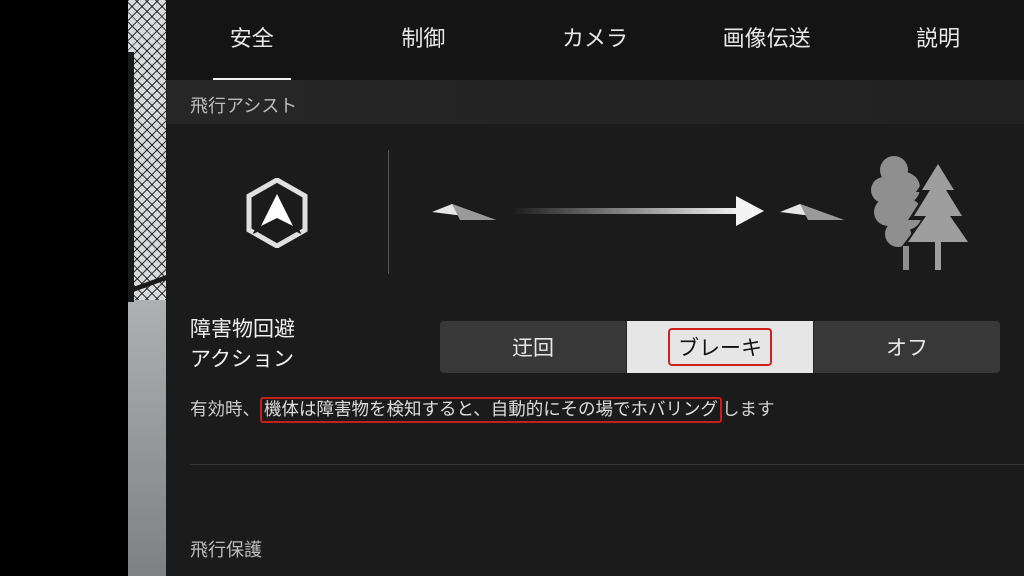  I want to click on illustration-divider, so click(388, 212).